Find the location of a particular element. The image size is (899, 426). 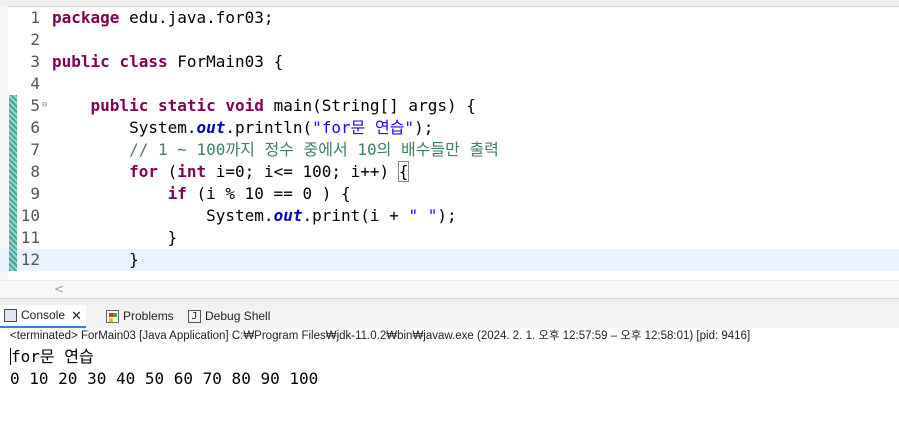

fold-collapse-icon: ⊖ is located at coordinates (44, 105).